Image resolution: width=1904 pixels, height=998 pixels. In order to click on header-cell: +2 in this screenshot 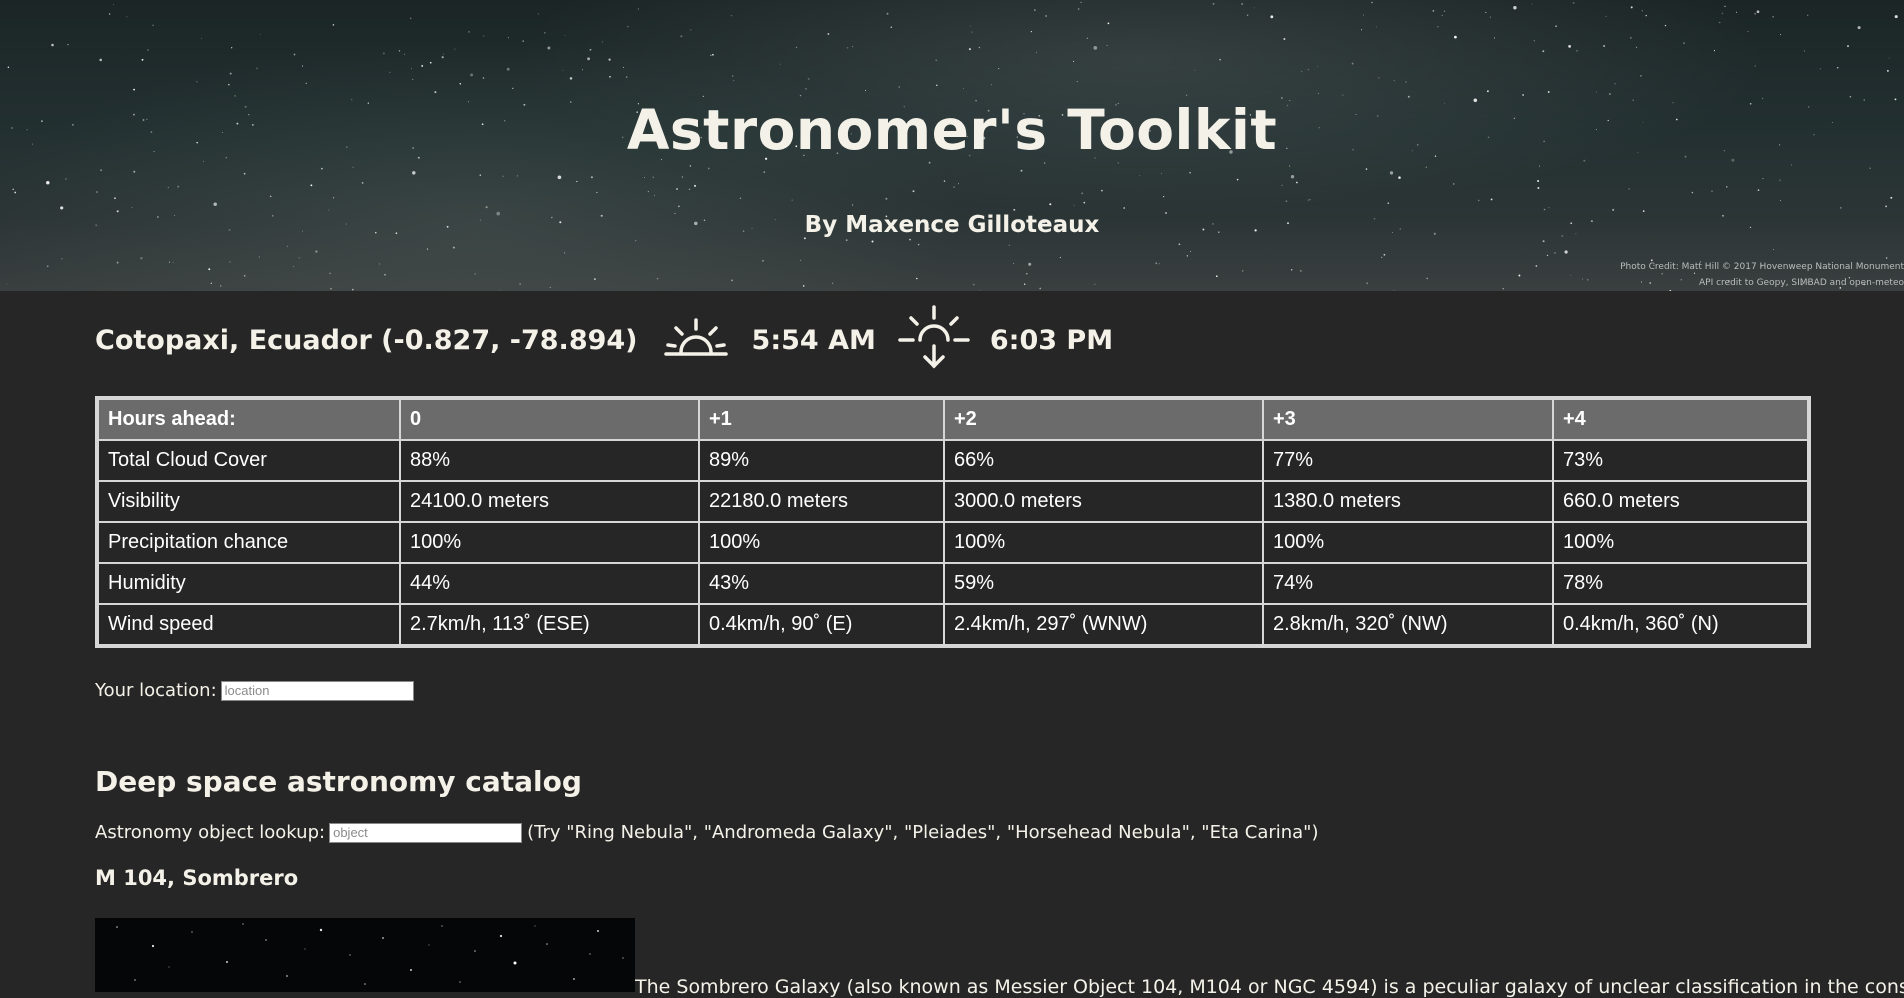, I will do `click(1103, 419)`.